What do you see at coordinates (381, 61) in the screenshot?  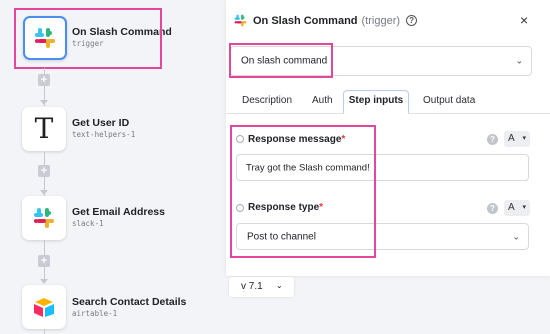 I see `operation-select: On slash command ⌄` at bounding box center [381, 61].